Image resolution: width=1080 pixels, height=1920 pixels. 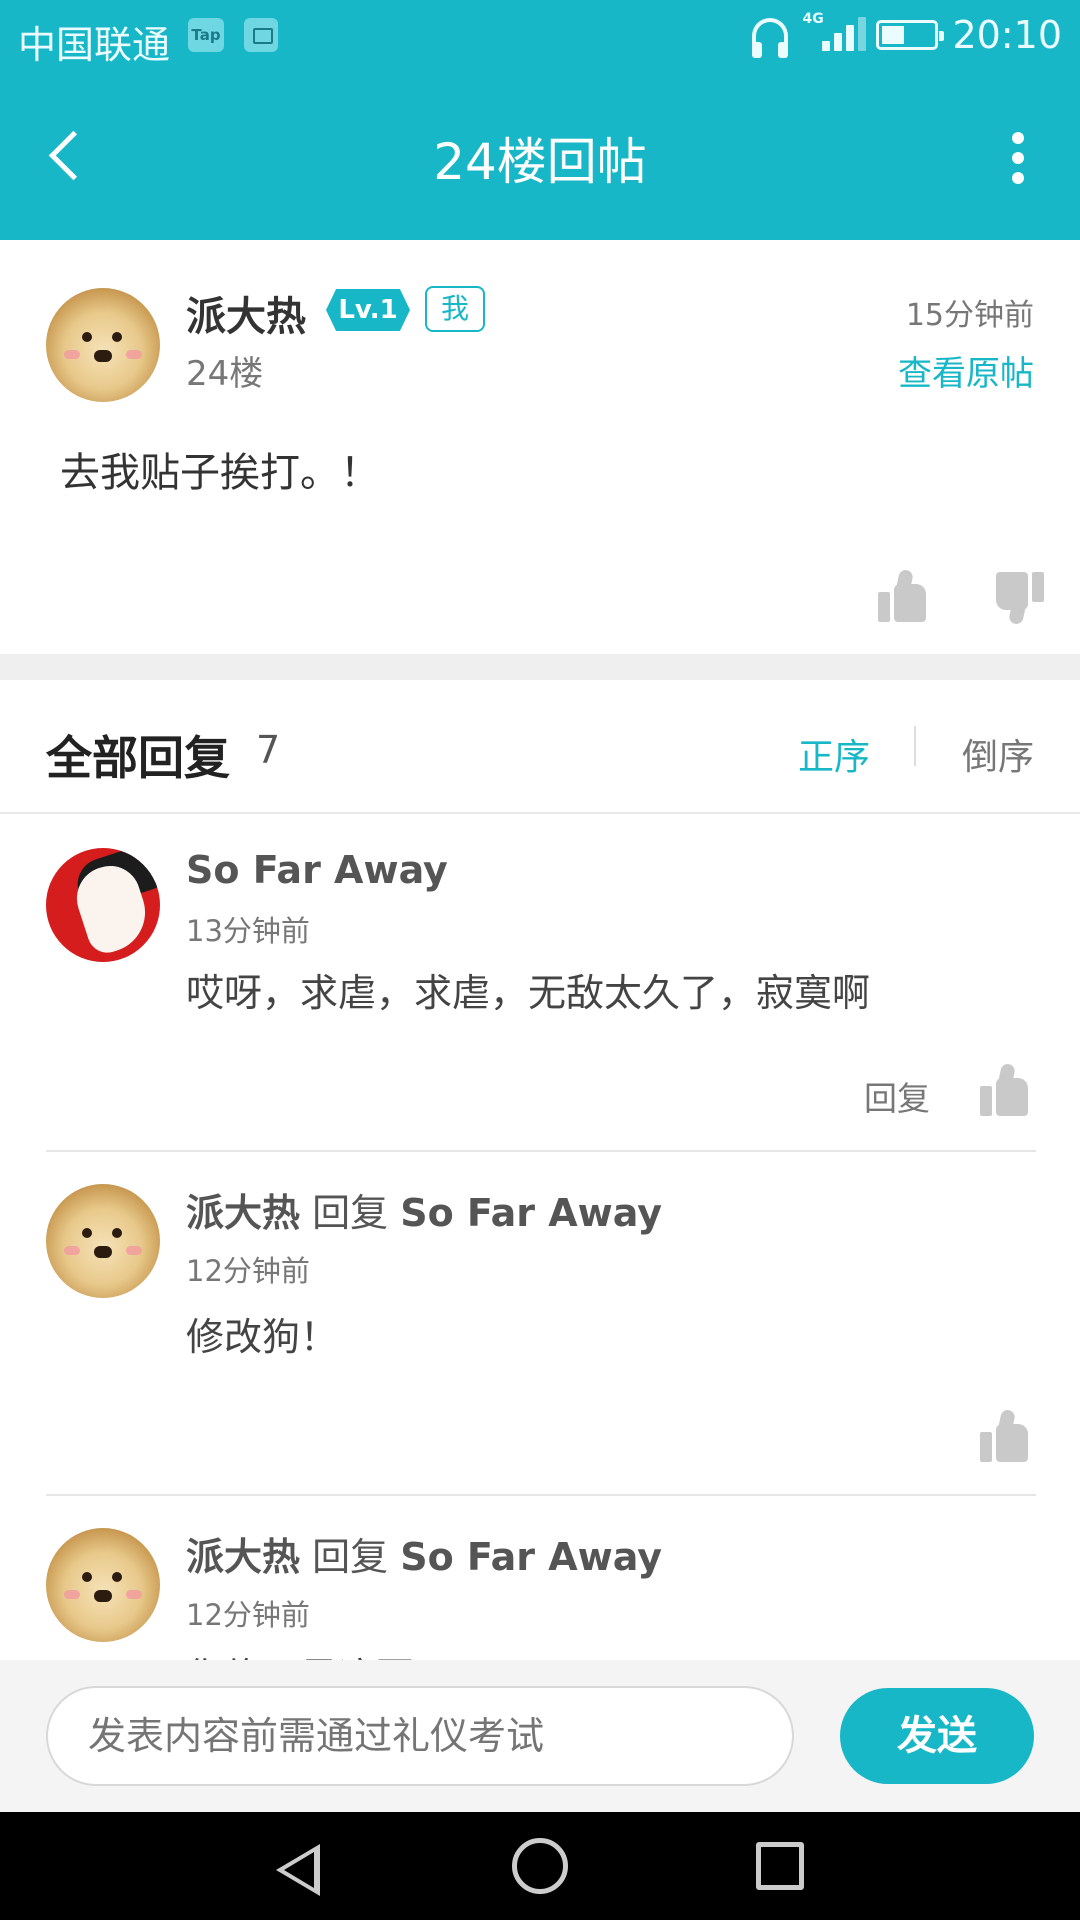 What do you see at coordinates (834, 33) in the screenshot?
I see `signal-icon: 4G` at bounding box center [834, 33].